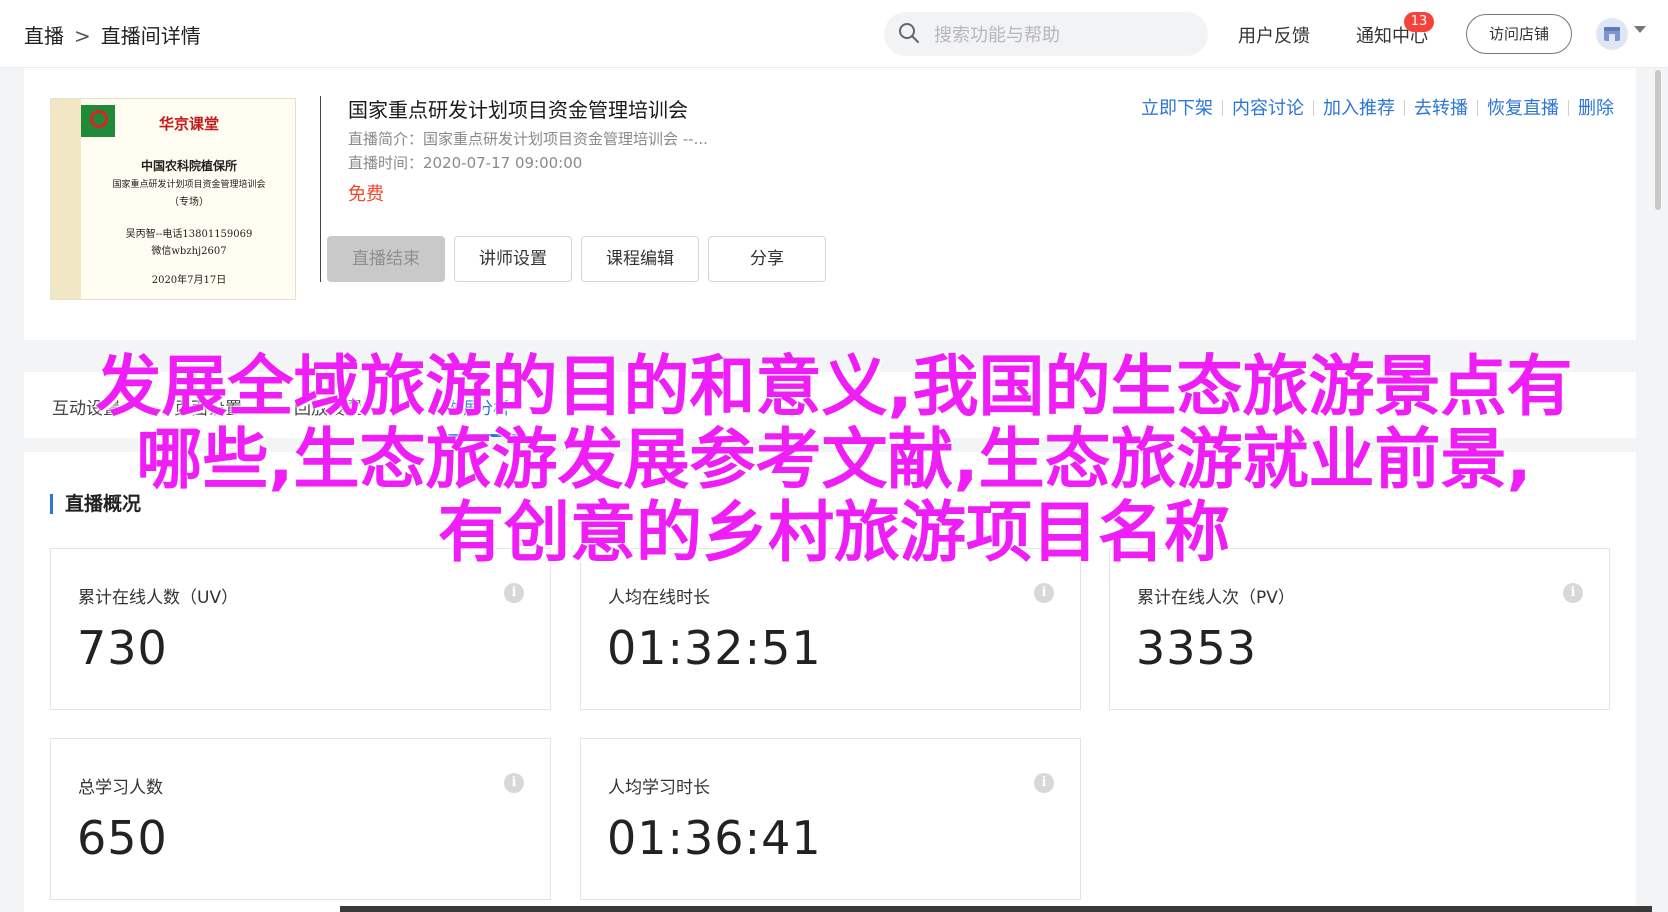 This screenshot has width=1668, height=912. What do you see at coordinates (909, 33) in the screenshot?
I see `search-icon` at bounding box center [909, 33].